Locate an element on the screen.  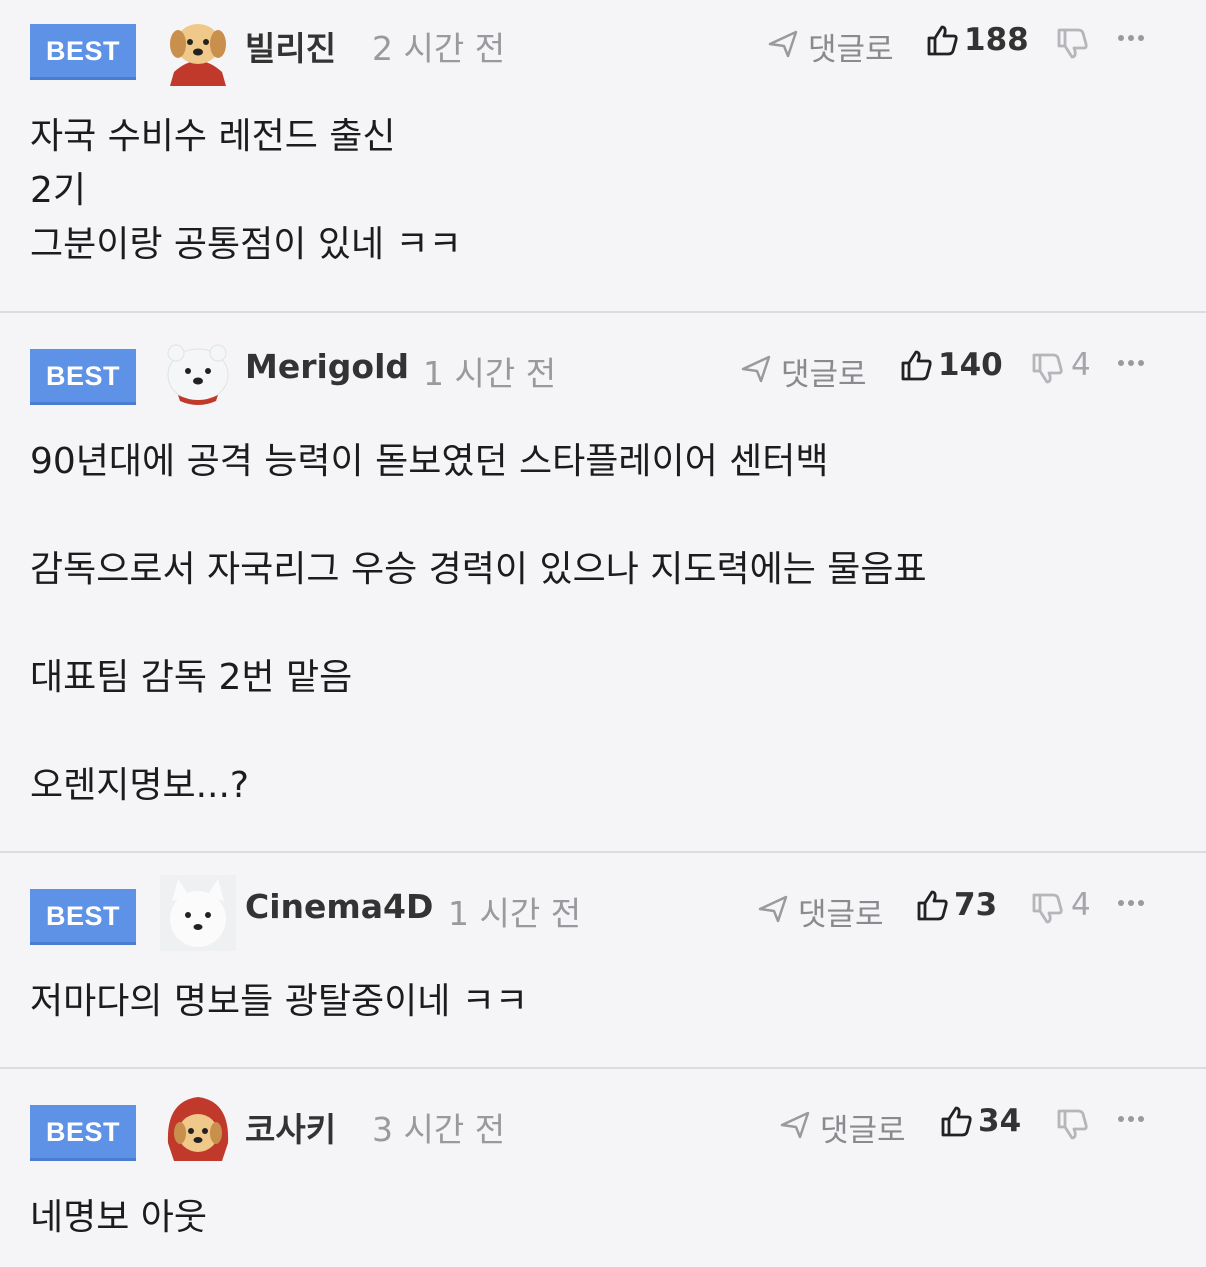
like-button: 140 is located at coordinates (951, 365).